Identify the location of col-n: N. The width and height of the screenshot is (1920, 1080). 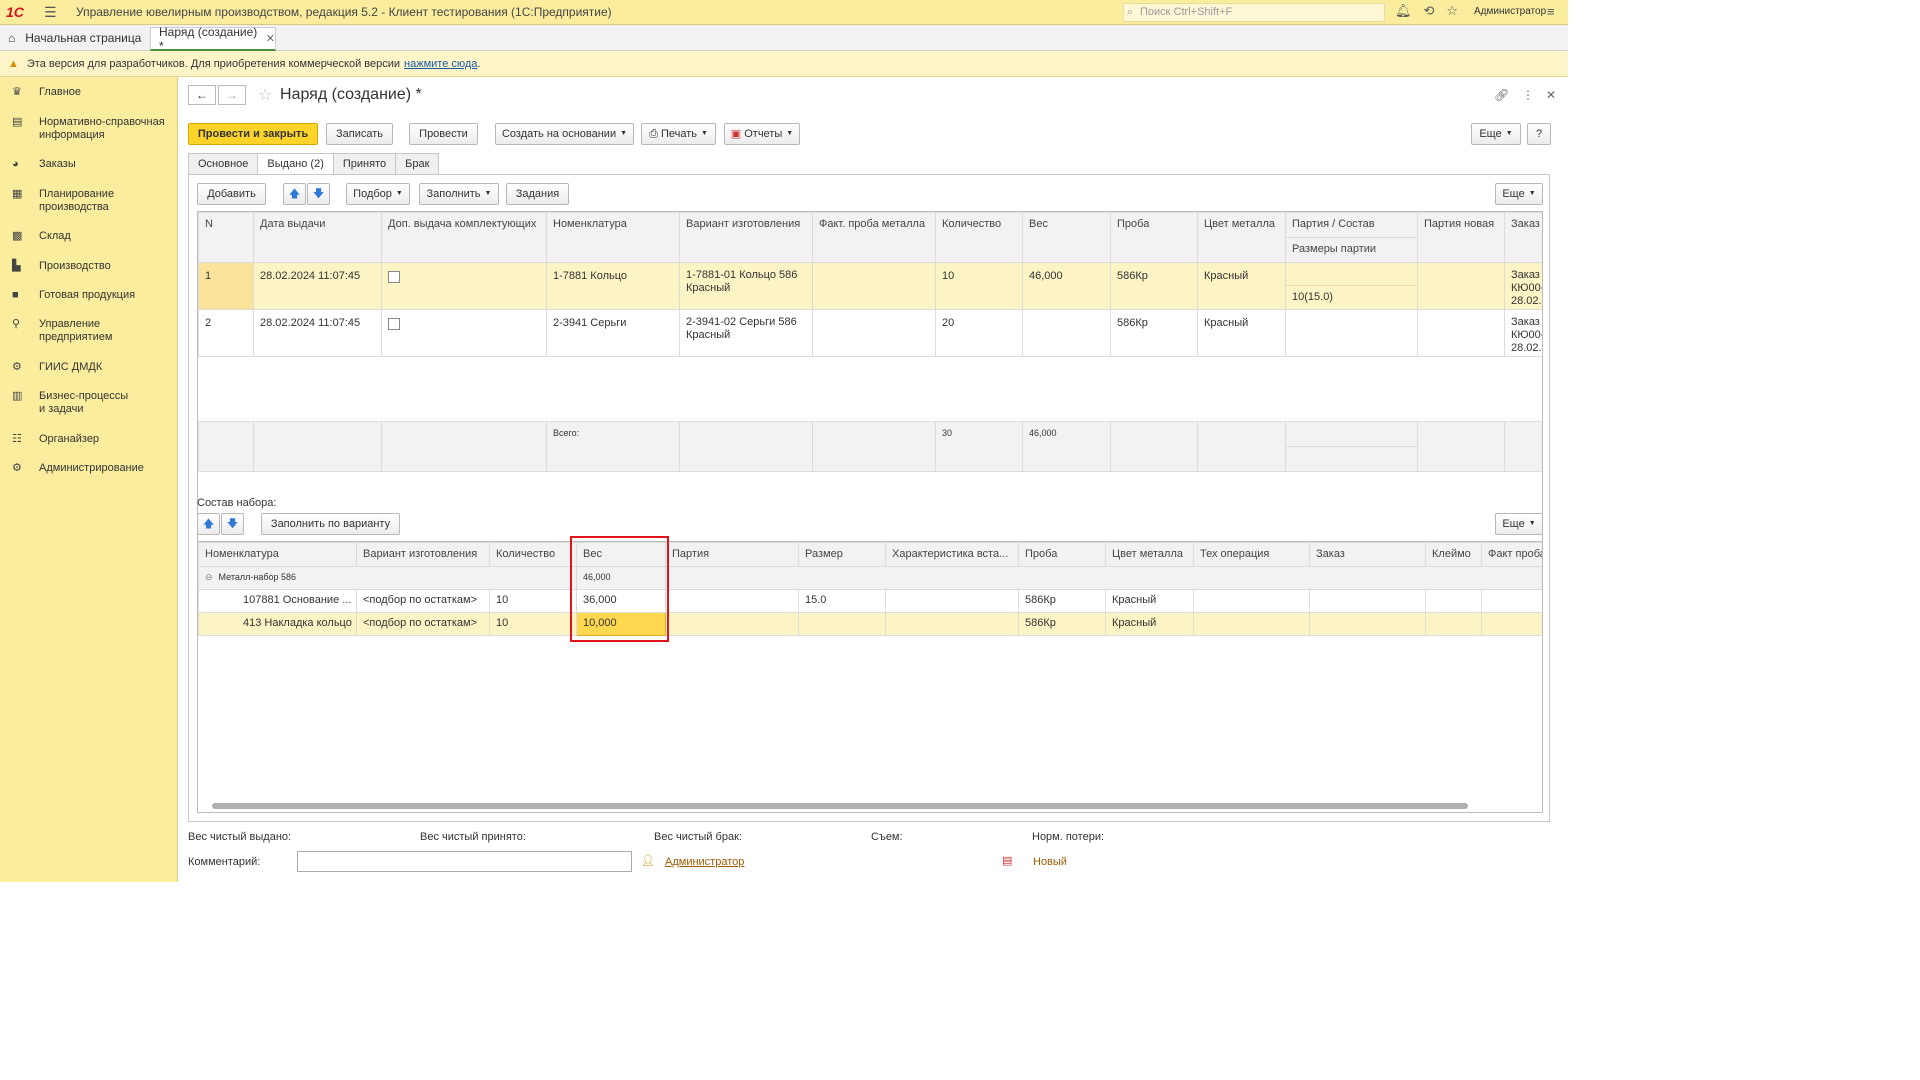
(226, 237).